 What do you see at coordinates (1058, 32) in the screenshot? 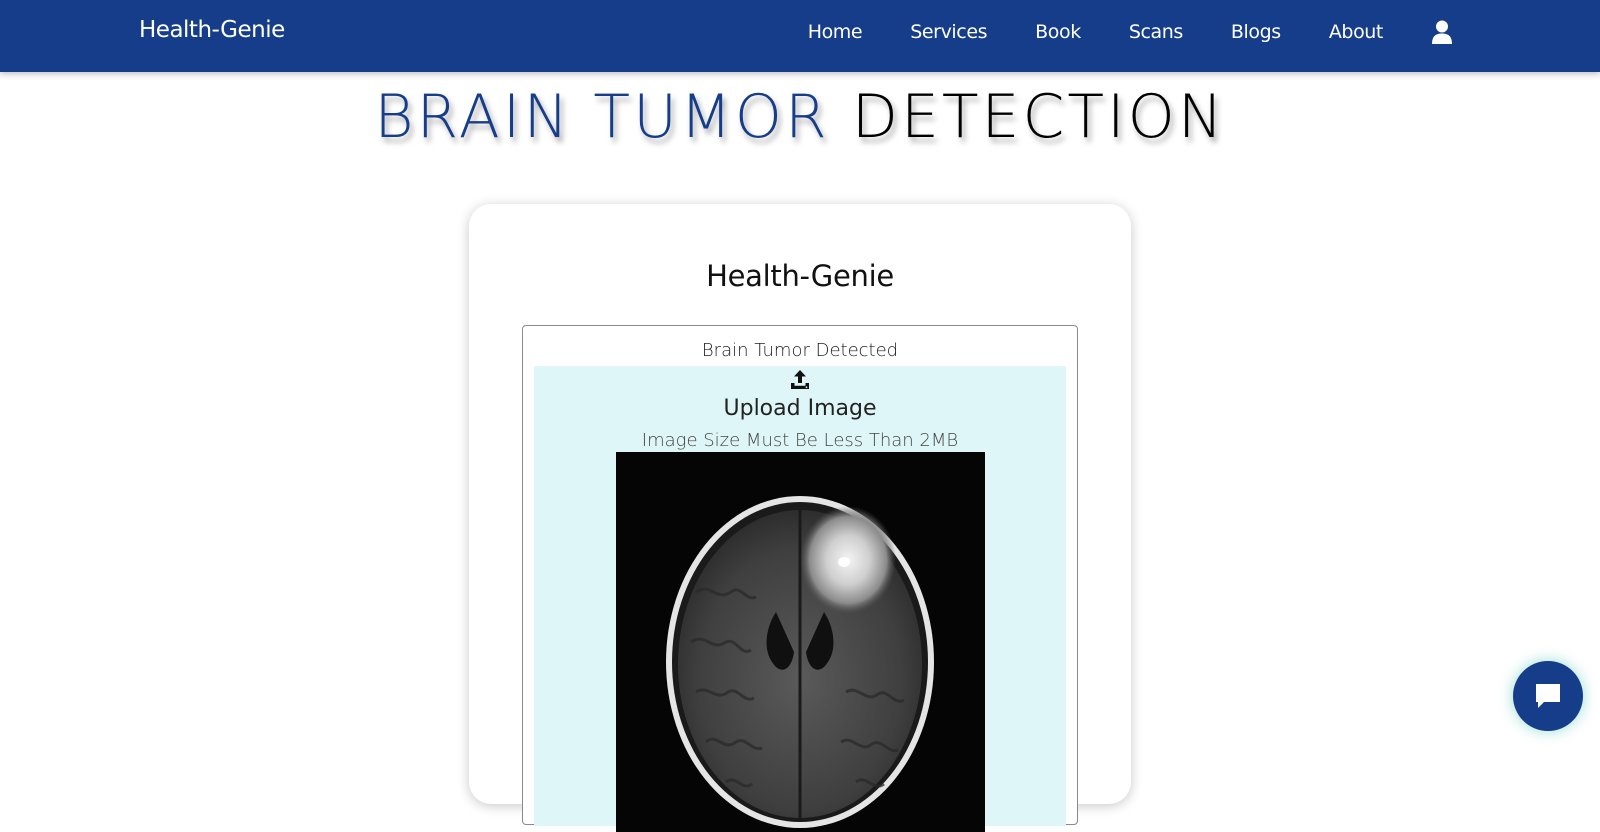
I see `nav-book: Book` at bounding box center [1058, 32].